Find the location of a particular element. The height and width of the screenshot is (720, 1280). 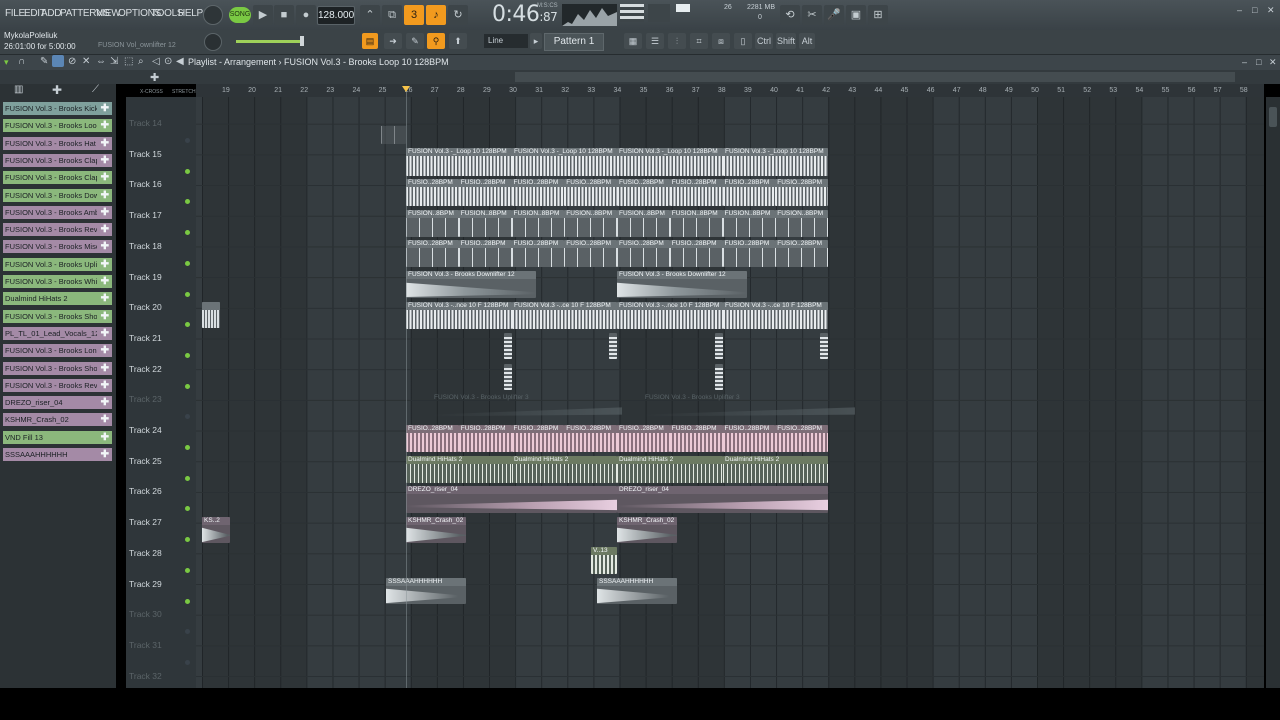

track-label: Track 14 is located at coordinates (145, 123).